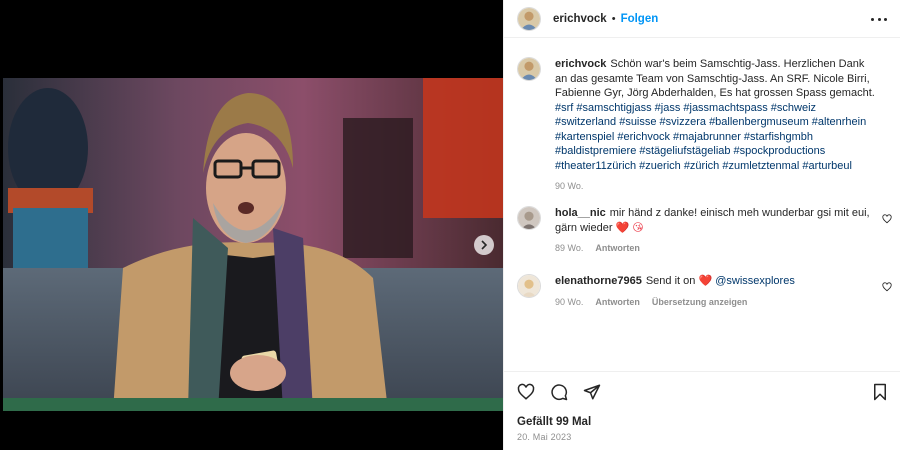  Describe the element at coordinates (580, 64) in the screenshot. I see `caption-username: erichvock` at that location.